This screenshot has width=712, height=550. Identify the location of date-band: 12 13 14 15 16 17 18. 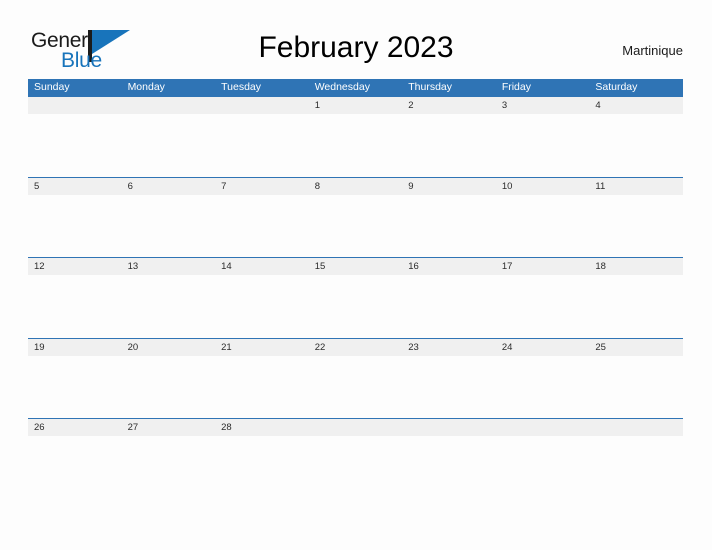
(355, 266).